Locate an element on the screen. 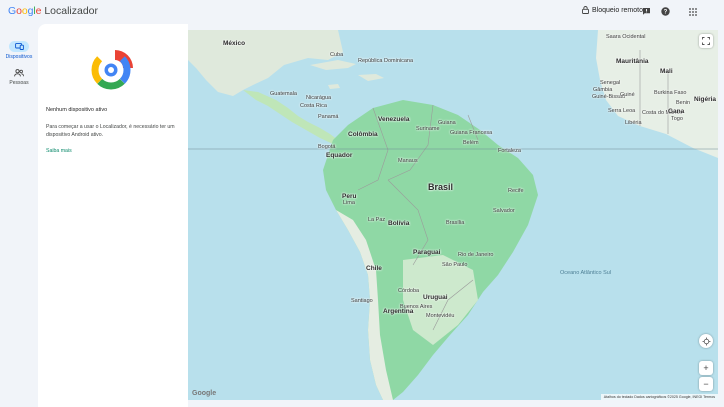 Image resolution: width=724 pixels, height=407 pixels. label-senegal: Senegal is located at coordinates (610, 83).